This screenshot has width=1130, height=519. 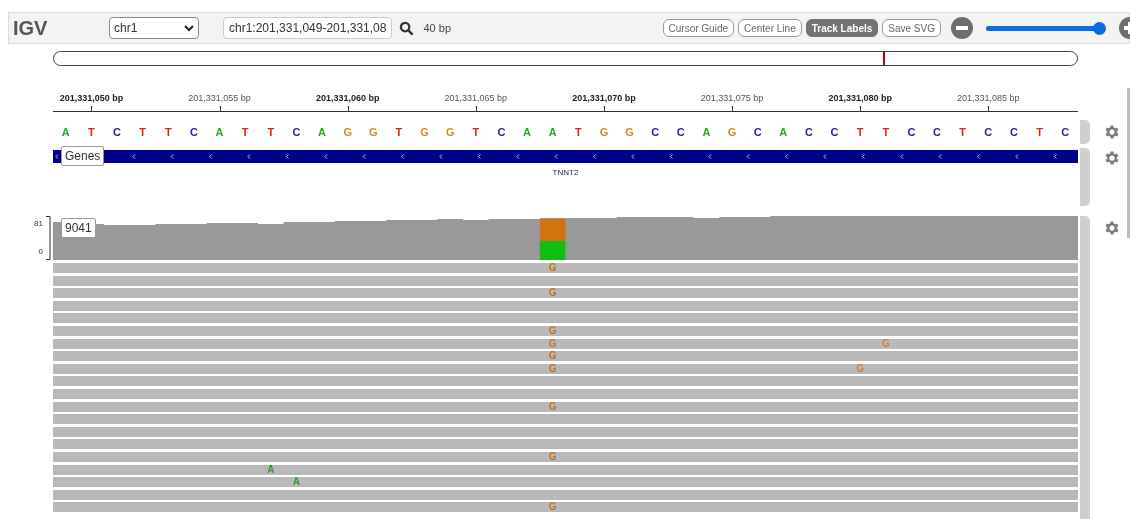 I want to click on toolbar-button: Cursor Guide, so click(x=698, y=28).